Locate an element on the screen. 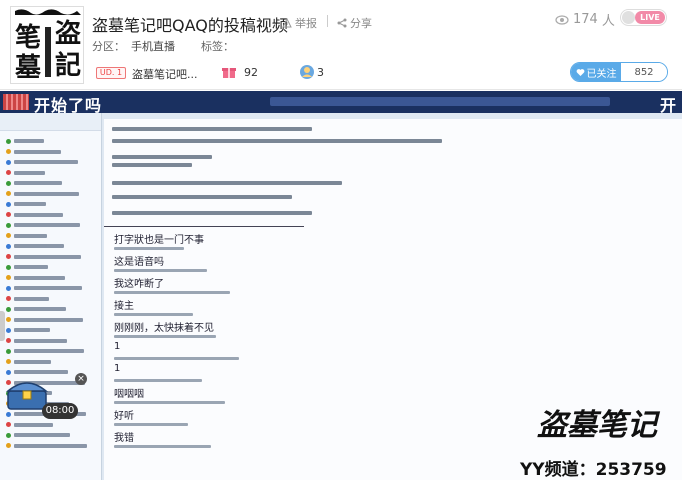  share-icon is located at coordinates (342, 23).